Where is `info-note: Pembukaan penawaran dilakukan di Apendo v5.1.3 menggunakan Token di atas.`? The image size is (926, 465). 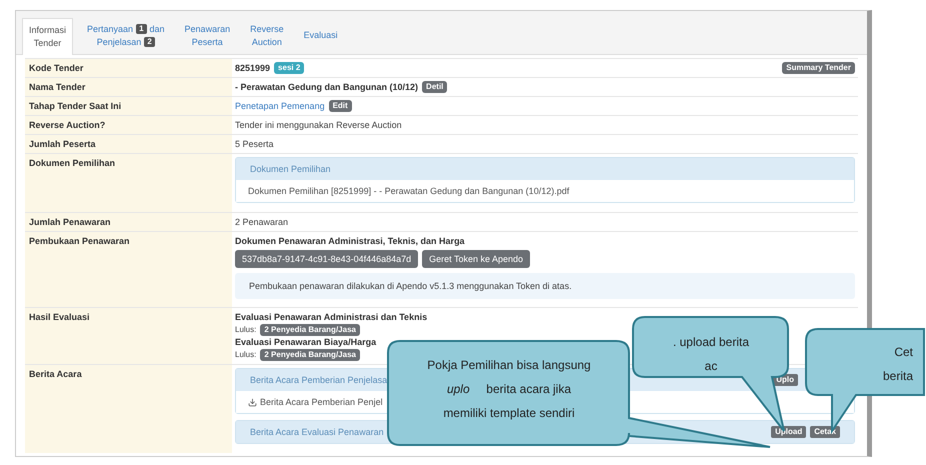
info-note: Pembukaan penawaran dilakukan di Apendo v5.1.3 menggunakan Token di atas. is located at coordinates (545, 286).